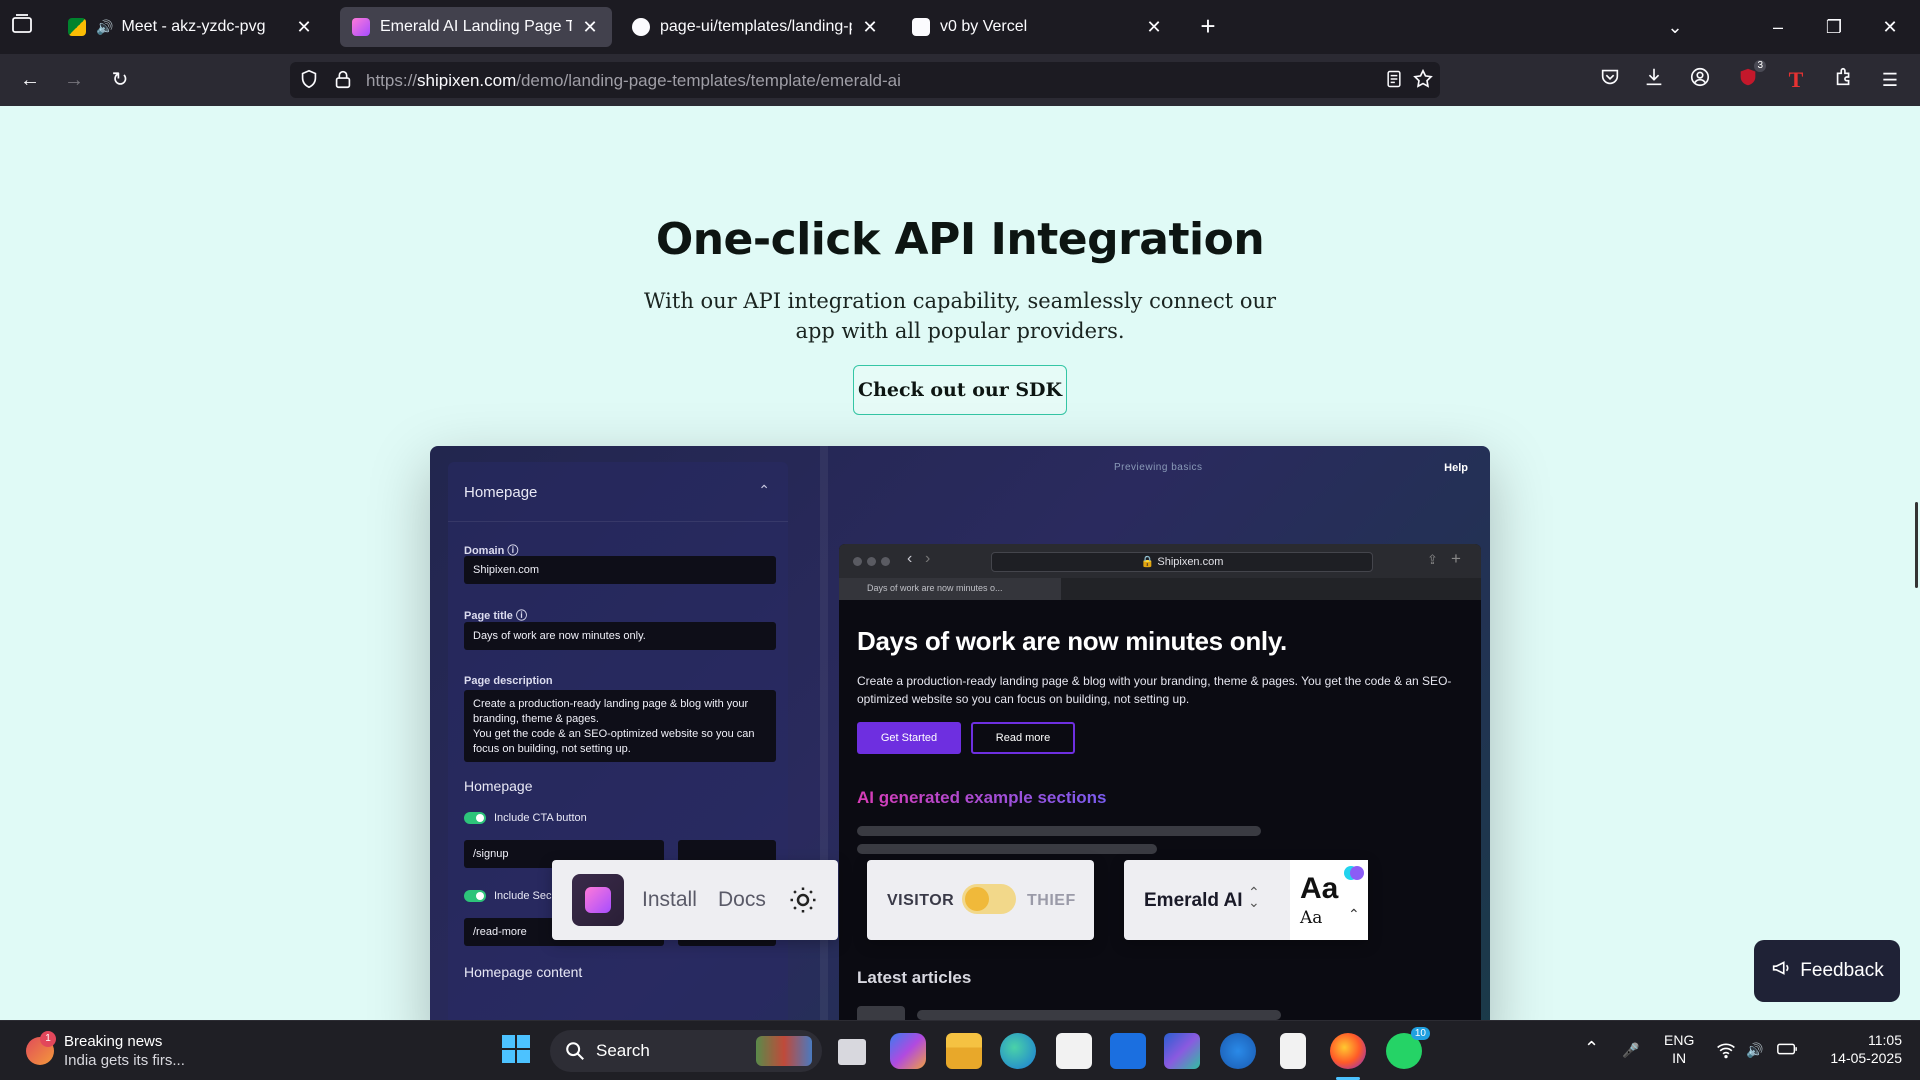 The image size is (1920, 1080). Describe the element at coordinates (1726, 1052) in the screenshot. I see `wifi-icon` at that location.